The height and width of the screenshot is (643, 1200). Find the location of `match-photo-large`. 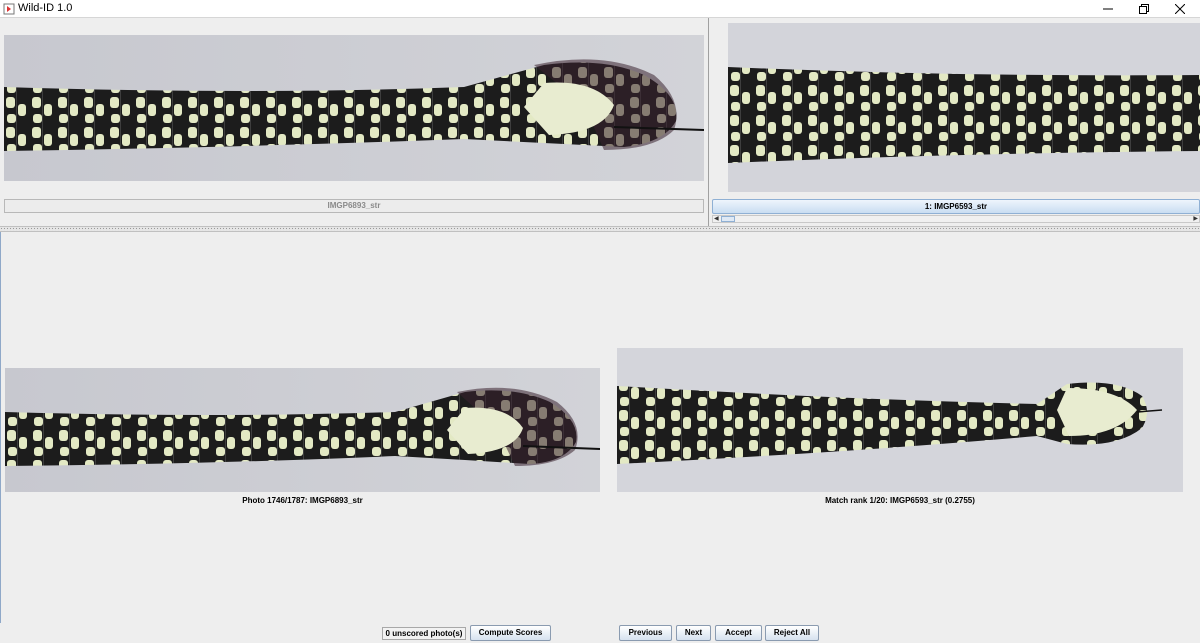

match-photo-large is located at coordinates (900, 420).